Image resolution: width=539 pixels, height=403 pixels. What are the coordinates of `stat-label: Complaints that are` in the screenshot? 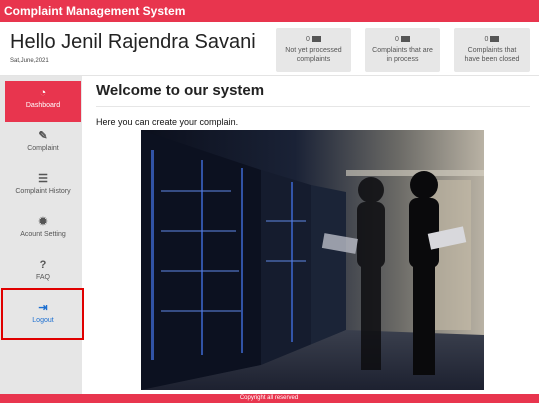 It's located at (402, 50).